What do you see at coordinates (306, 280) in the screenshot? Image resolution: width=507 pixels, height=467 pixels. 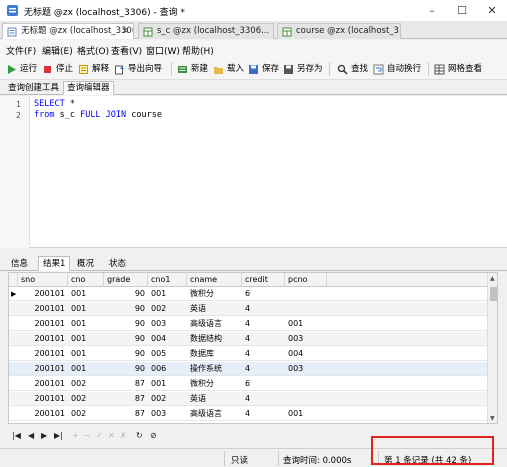 I see `column-header-pcno: pcno` at bounding box center [306, 280].